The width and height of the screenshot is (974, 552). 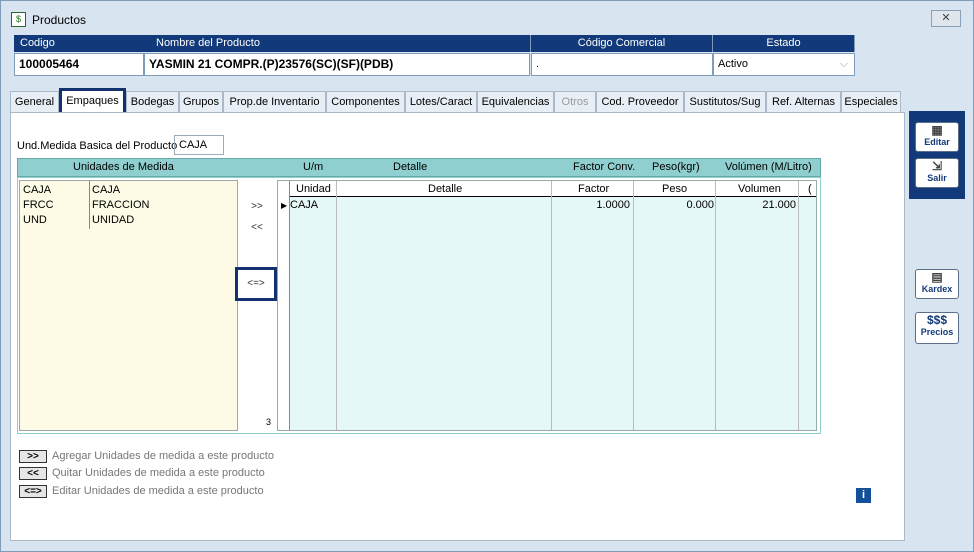 I want to click on add-unit-button: >>, so click(x=257, y=207).